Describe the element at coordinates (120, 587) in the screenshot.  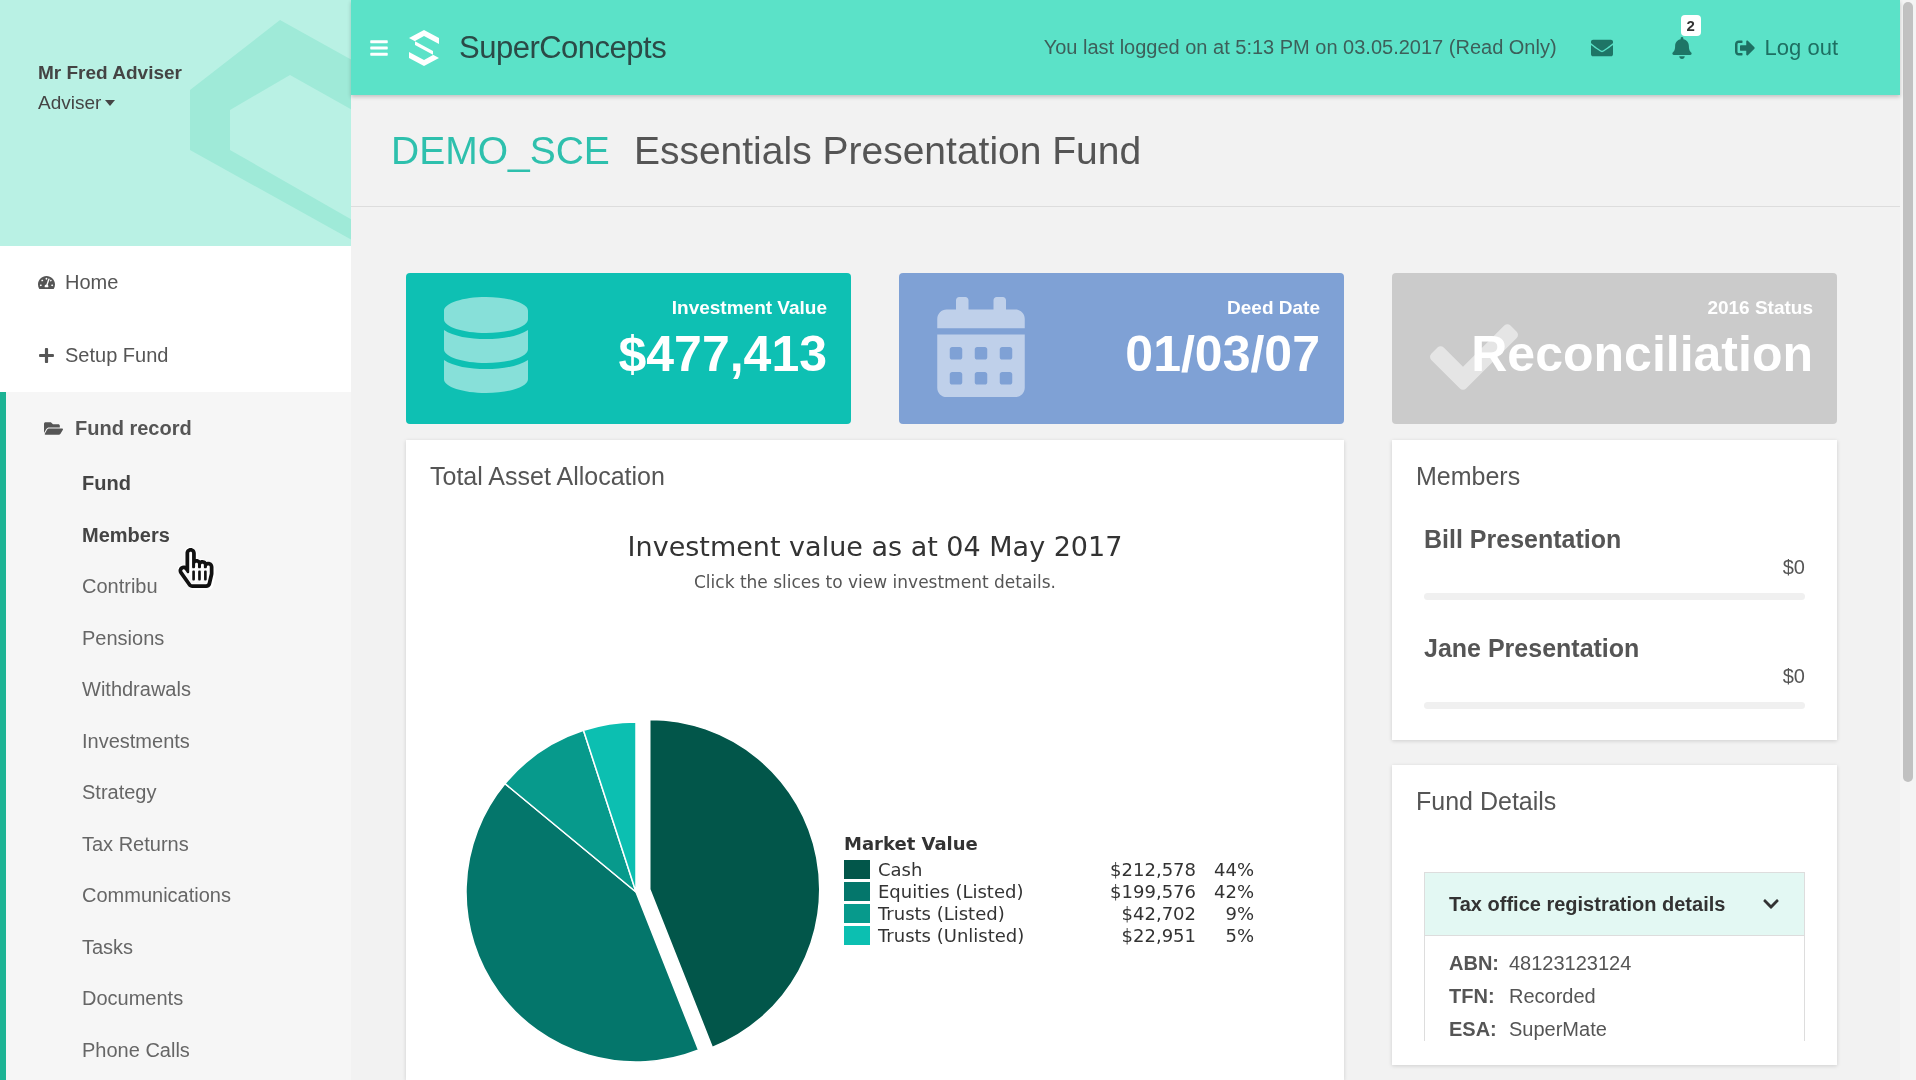
I see `nav-subitem: Contribu` at that location.